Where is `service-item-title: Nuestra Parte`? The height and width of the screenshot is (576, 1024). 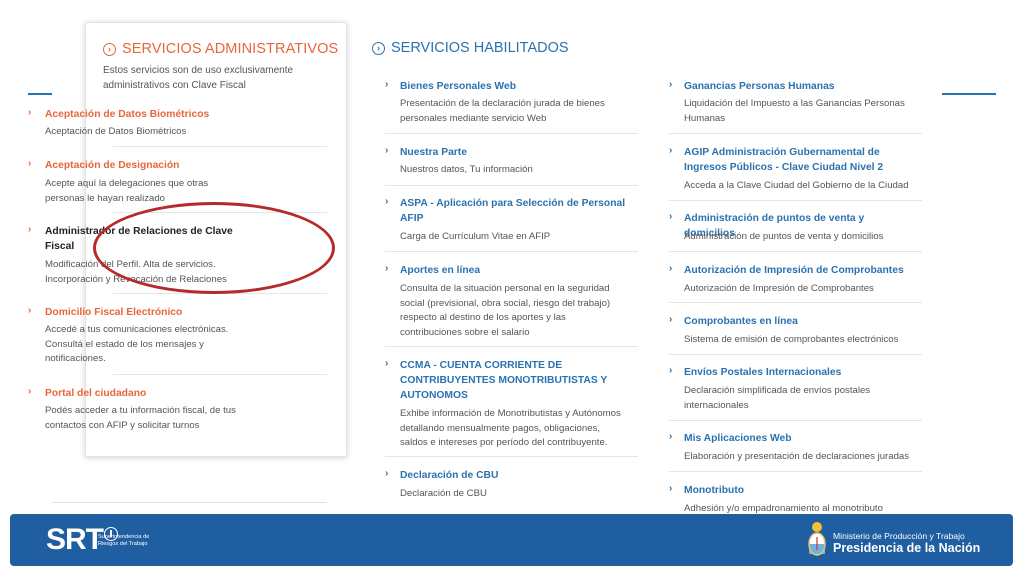
service-item-title: Nuestra Parte is located at coordinates (515, 152).